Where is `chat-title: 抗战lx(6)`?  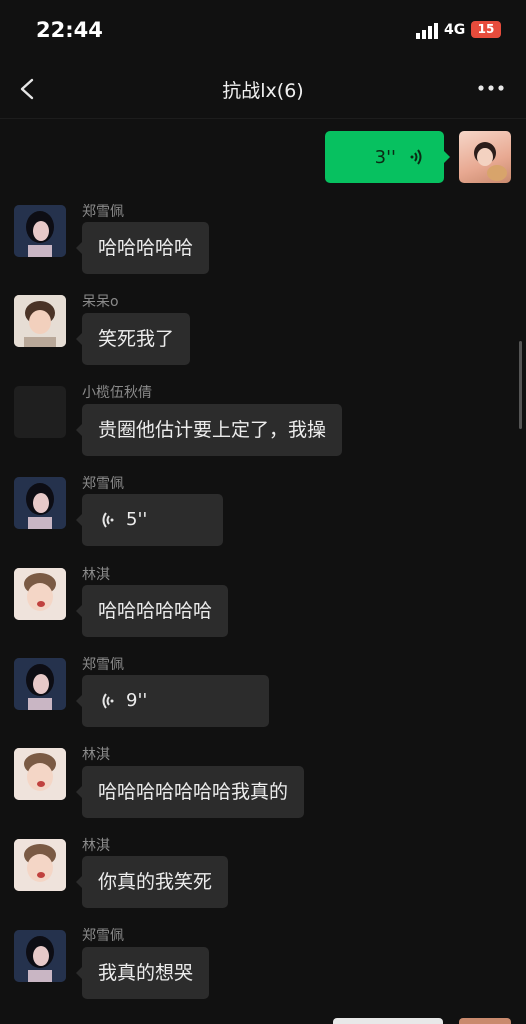
chat-title: 抗战lx(6) is located at coordinates (263, 91).